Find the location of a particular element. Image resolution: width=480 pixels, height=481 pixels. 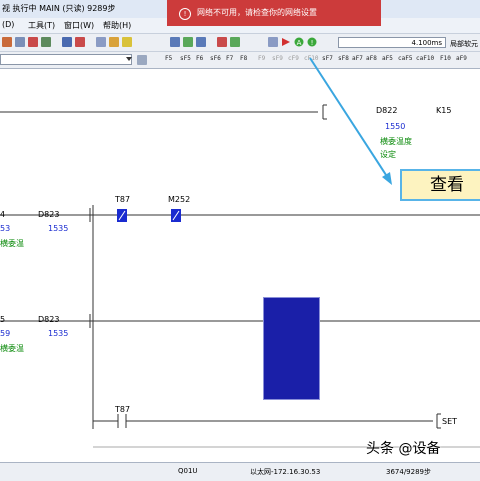

status-steps: 3674/9289步 is located at coordinates (408, 472).